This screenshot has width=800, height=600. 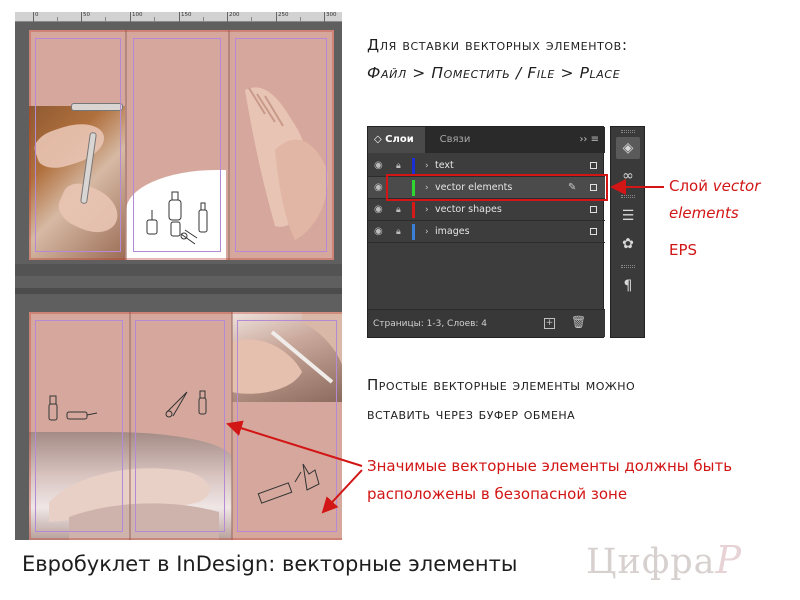 I want to click on chevron-icon: ◇, so click(x=380, y=139).